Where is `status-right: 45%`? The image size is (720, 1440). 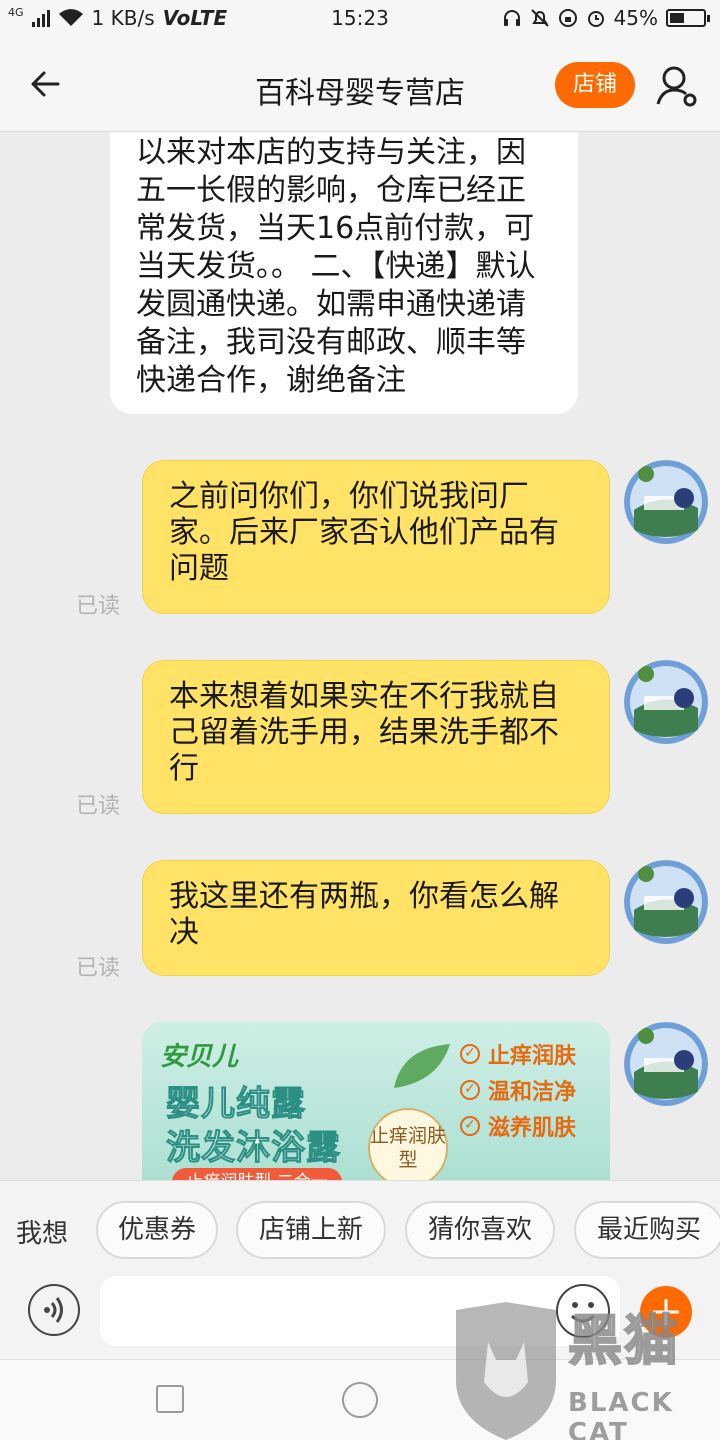 status-right: 45% is located at coordinates (606, 18).